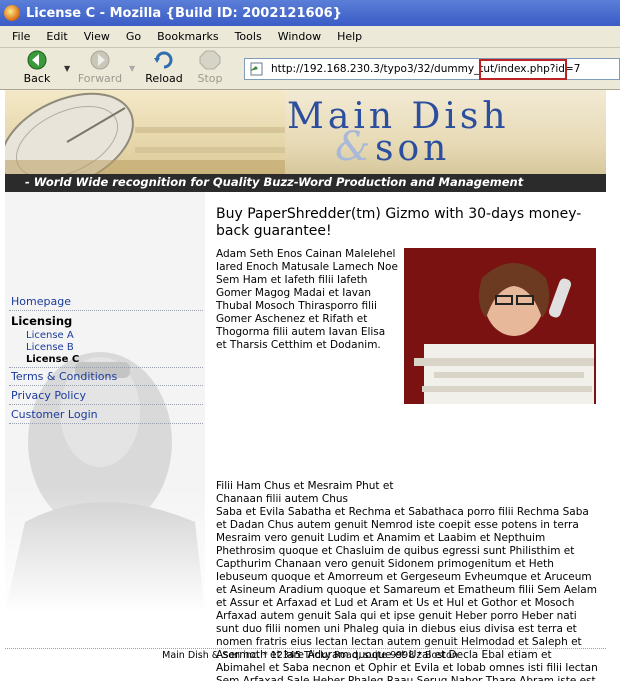 Image resolution: width=620 pixels, height=681 pixels. I want to click on forward-button: Forward, so click(100, 69).